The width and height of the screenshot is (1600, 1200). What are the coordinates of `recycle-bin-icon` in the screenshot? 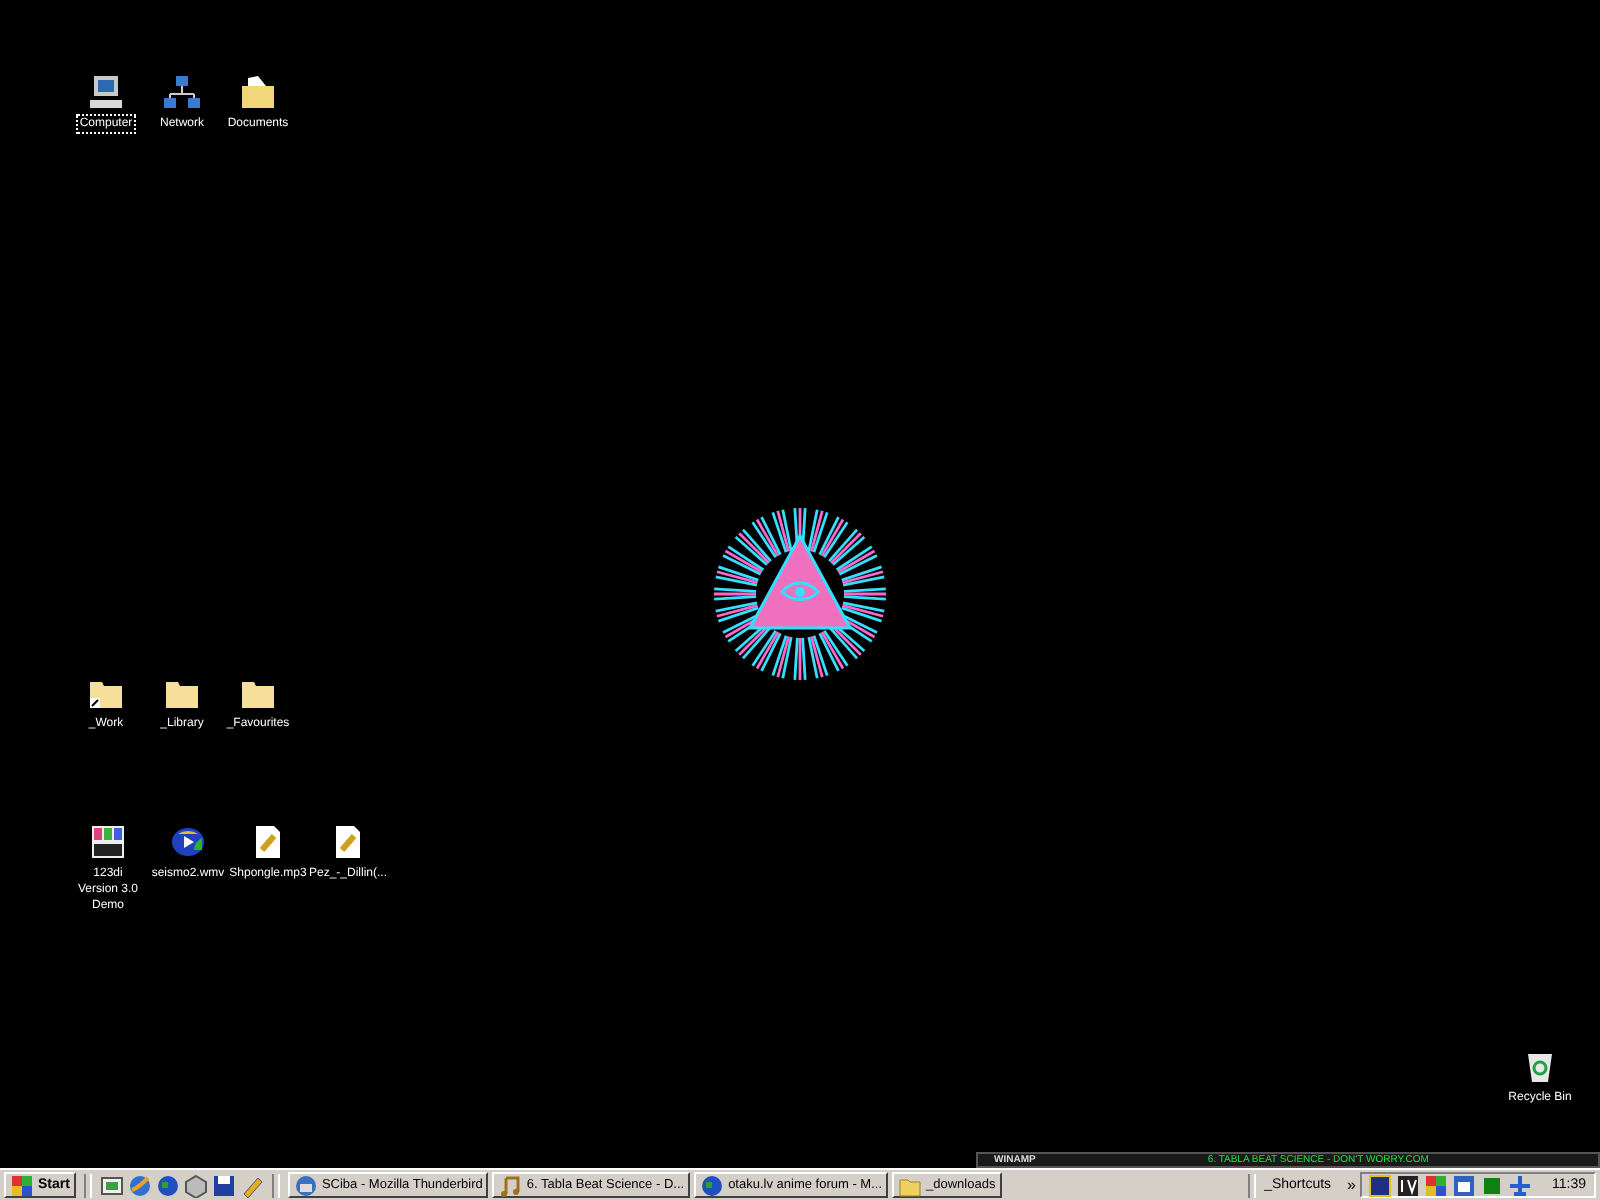 It's located at (1540, 1066).